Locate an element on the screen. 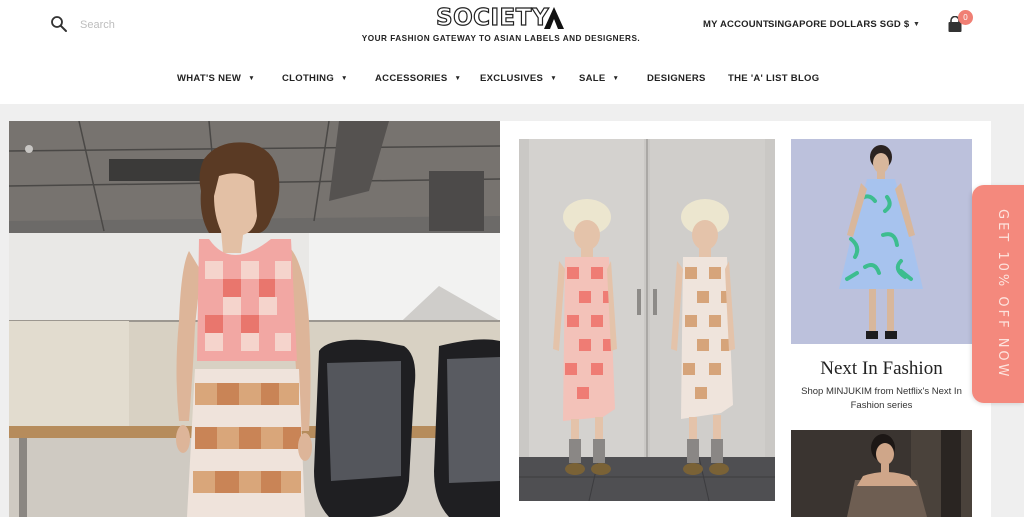  site-logo: SOCIETY is located at coordinates (505, 18).